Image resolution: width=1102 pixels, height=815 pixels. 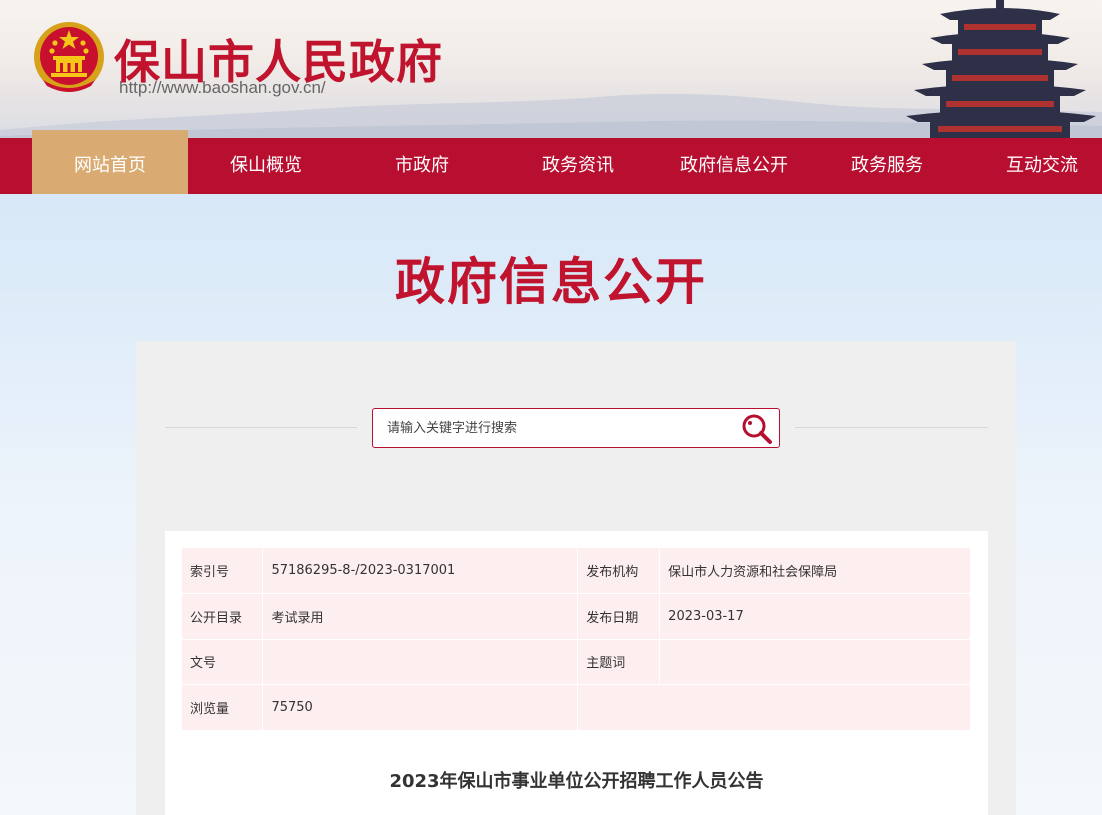 I want to click on docno-label: 文号, so click(x=223, y=662).